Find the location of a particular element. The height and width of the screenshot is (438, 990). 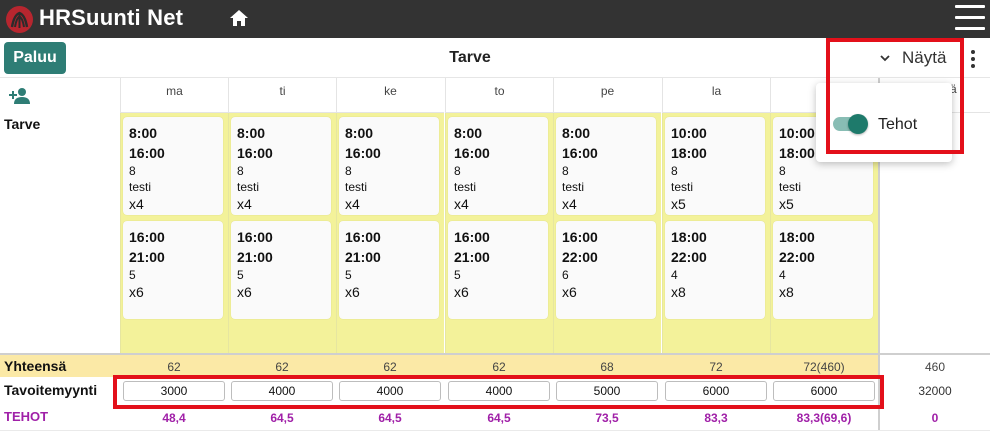

day-efficiency: 64,5 is located at coordinates (390, 418).